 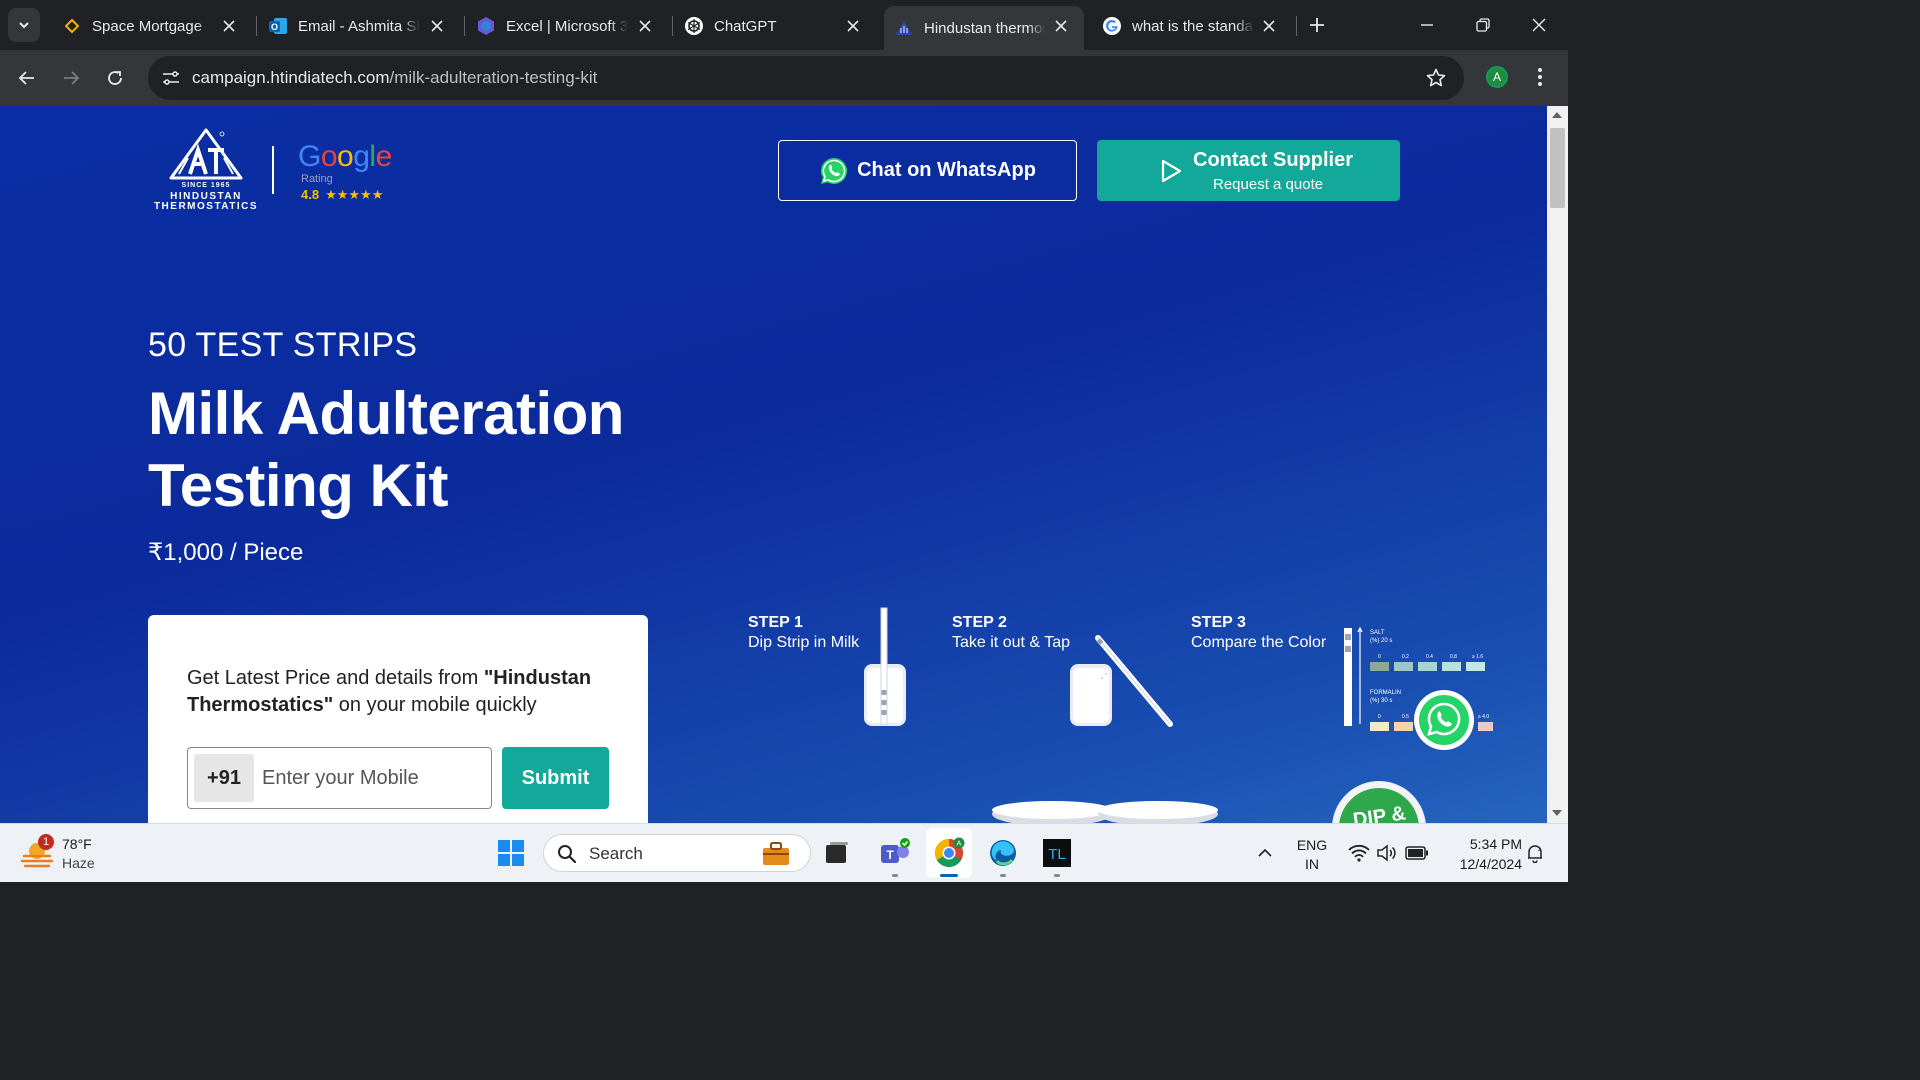 What do you see at coordinates (224, 778) in the screenshot?
I see `country-code: +91` at bounding box center [224, 778].